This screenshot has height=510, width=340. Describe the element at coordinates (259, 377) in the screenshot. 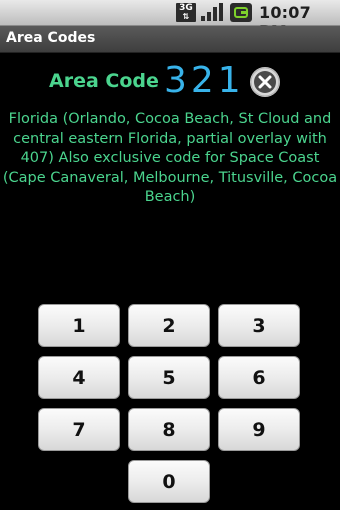

I see `key-6-button: 6` at that location.